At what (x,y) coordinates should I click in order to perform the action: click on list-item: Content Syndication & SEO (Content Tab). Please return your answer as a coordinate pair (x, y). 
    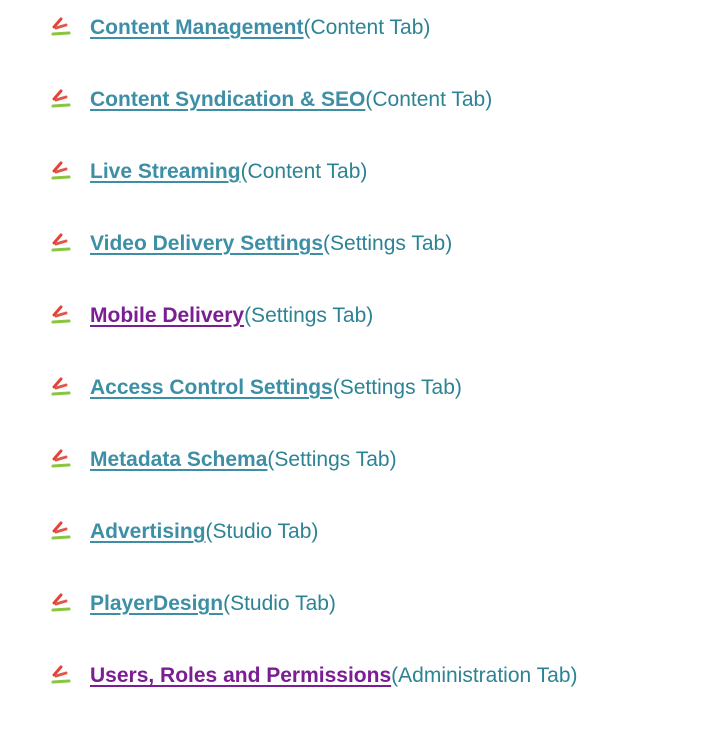
    Looking at the image, I should click on (271, 100).